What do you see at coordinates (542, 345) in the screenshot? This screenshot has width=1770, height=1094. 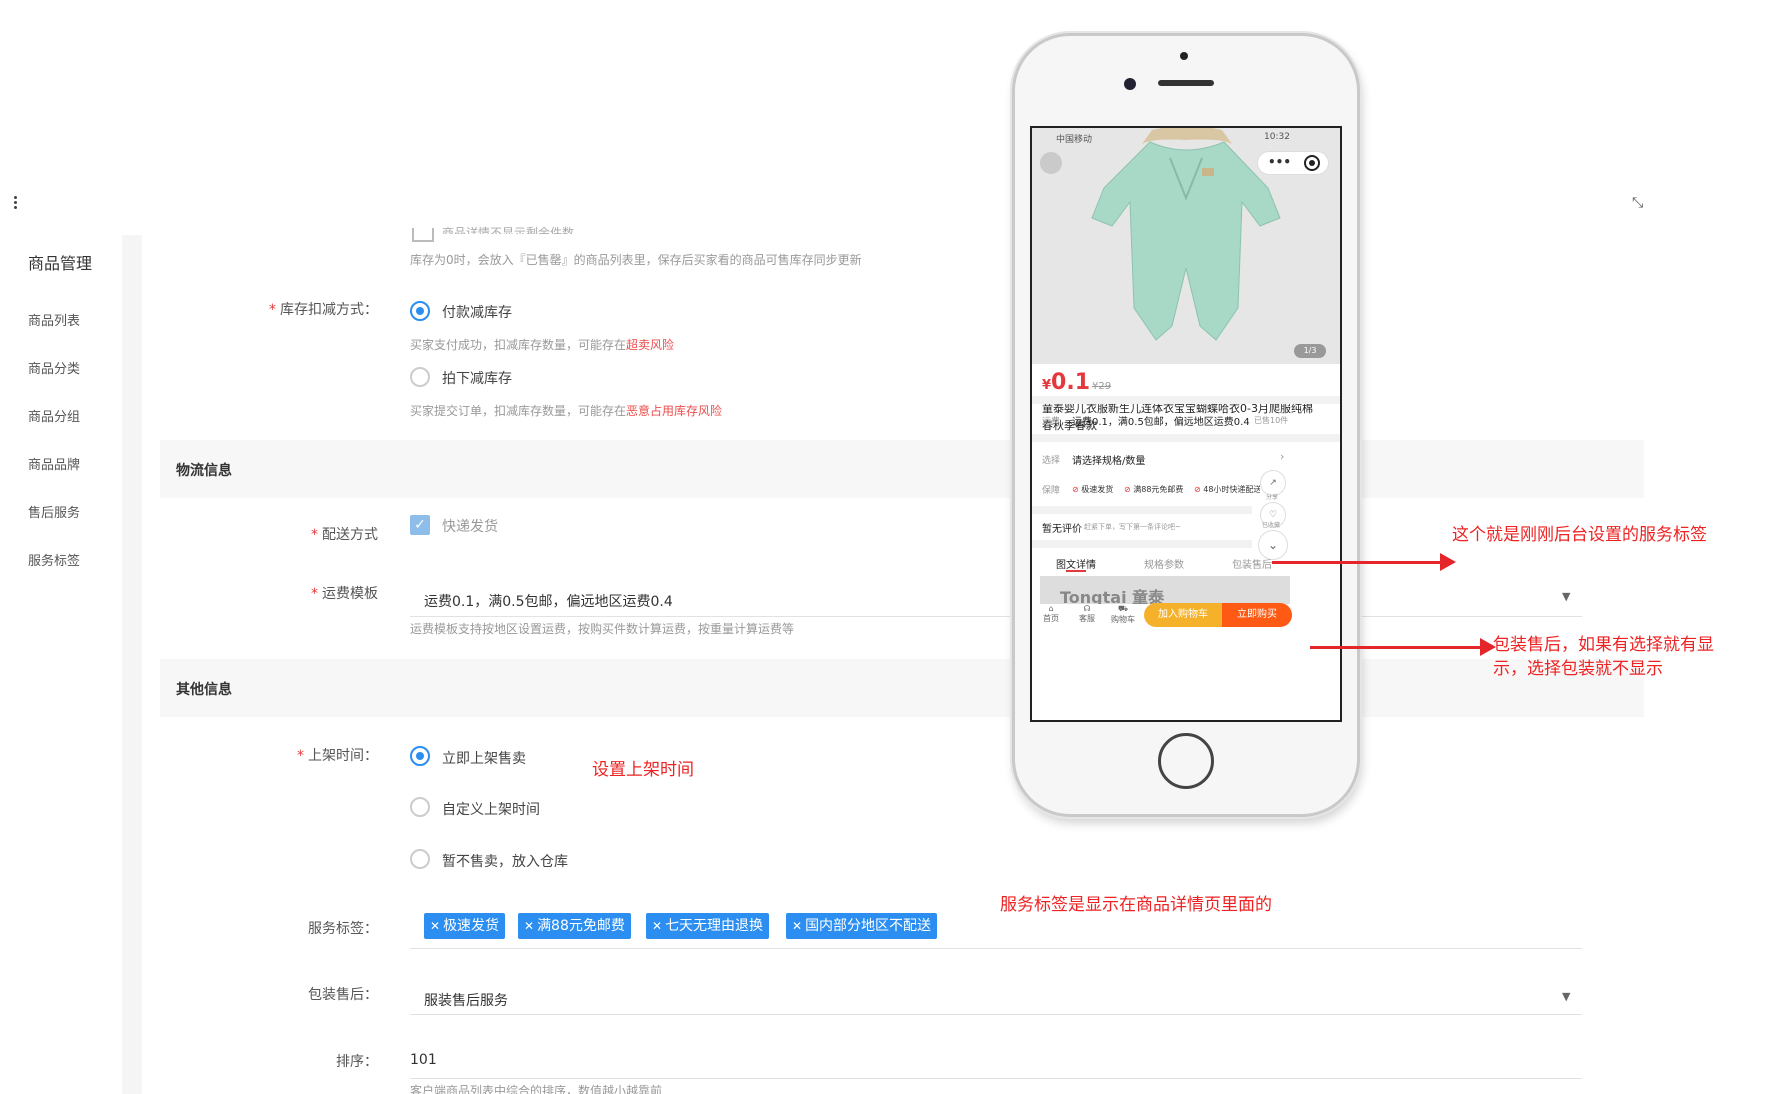 I see `pay-reduce-help: 买家支付成功，扣减库存数量，可能存在超卖风险` at bounding box center [542, 345].